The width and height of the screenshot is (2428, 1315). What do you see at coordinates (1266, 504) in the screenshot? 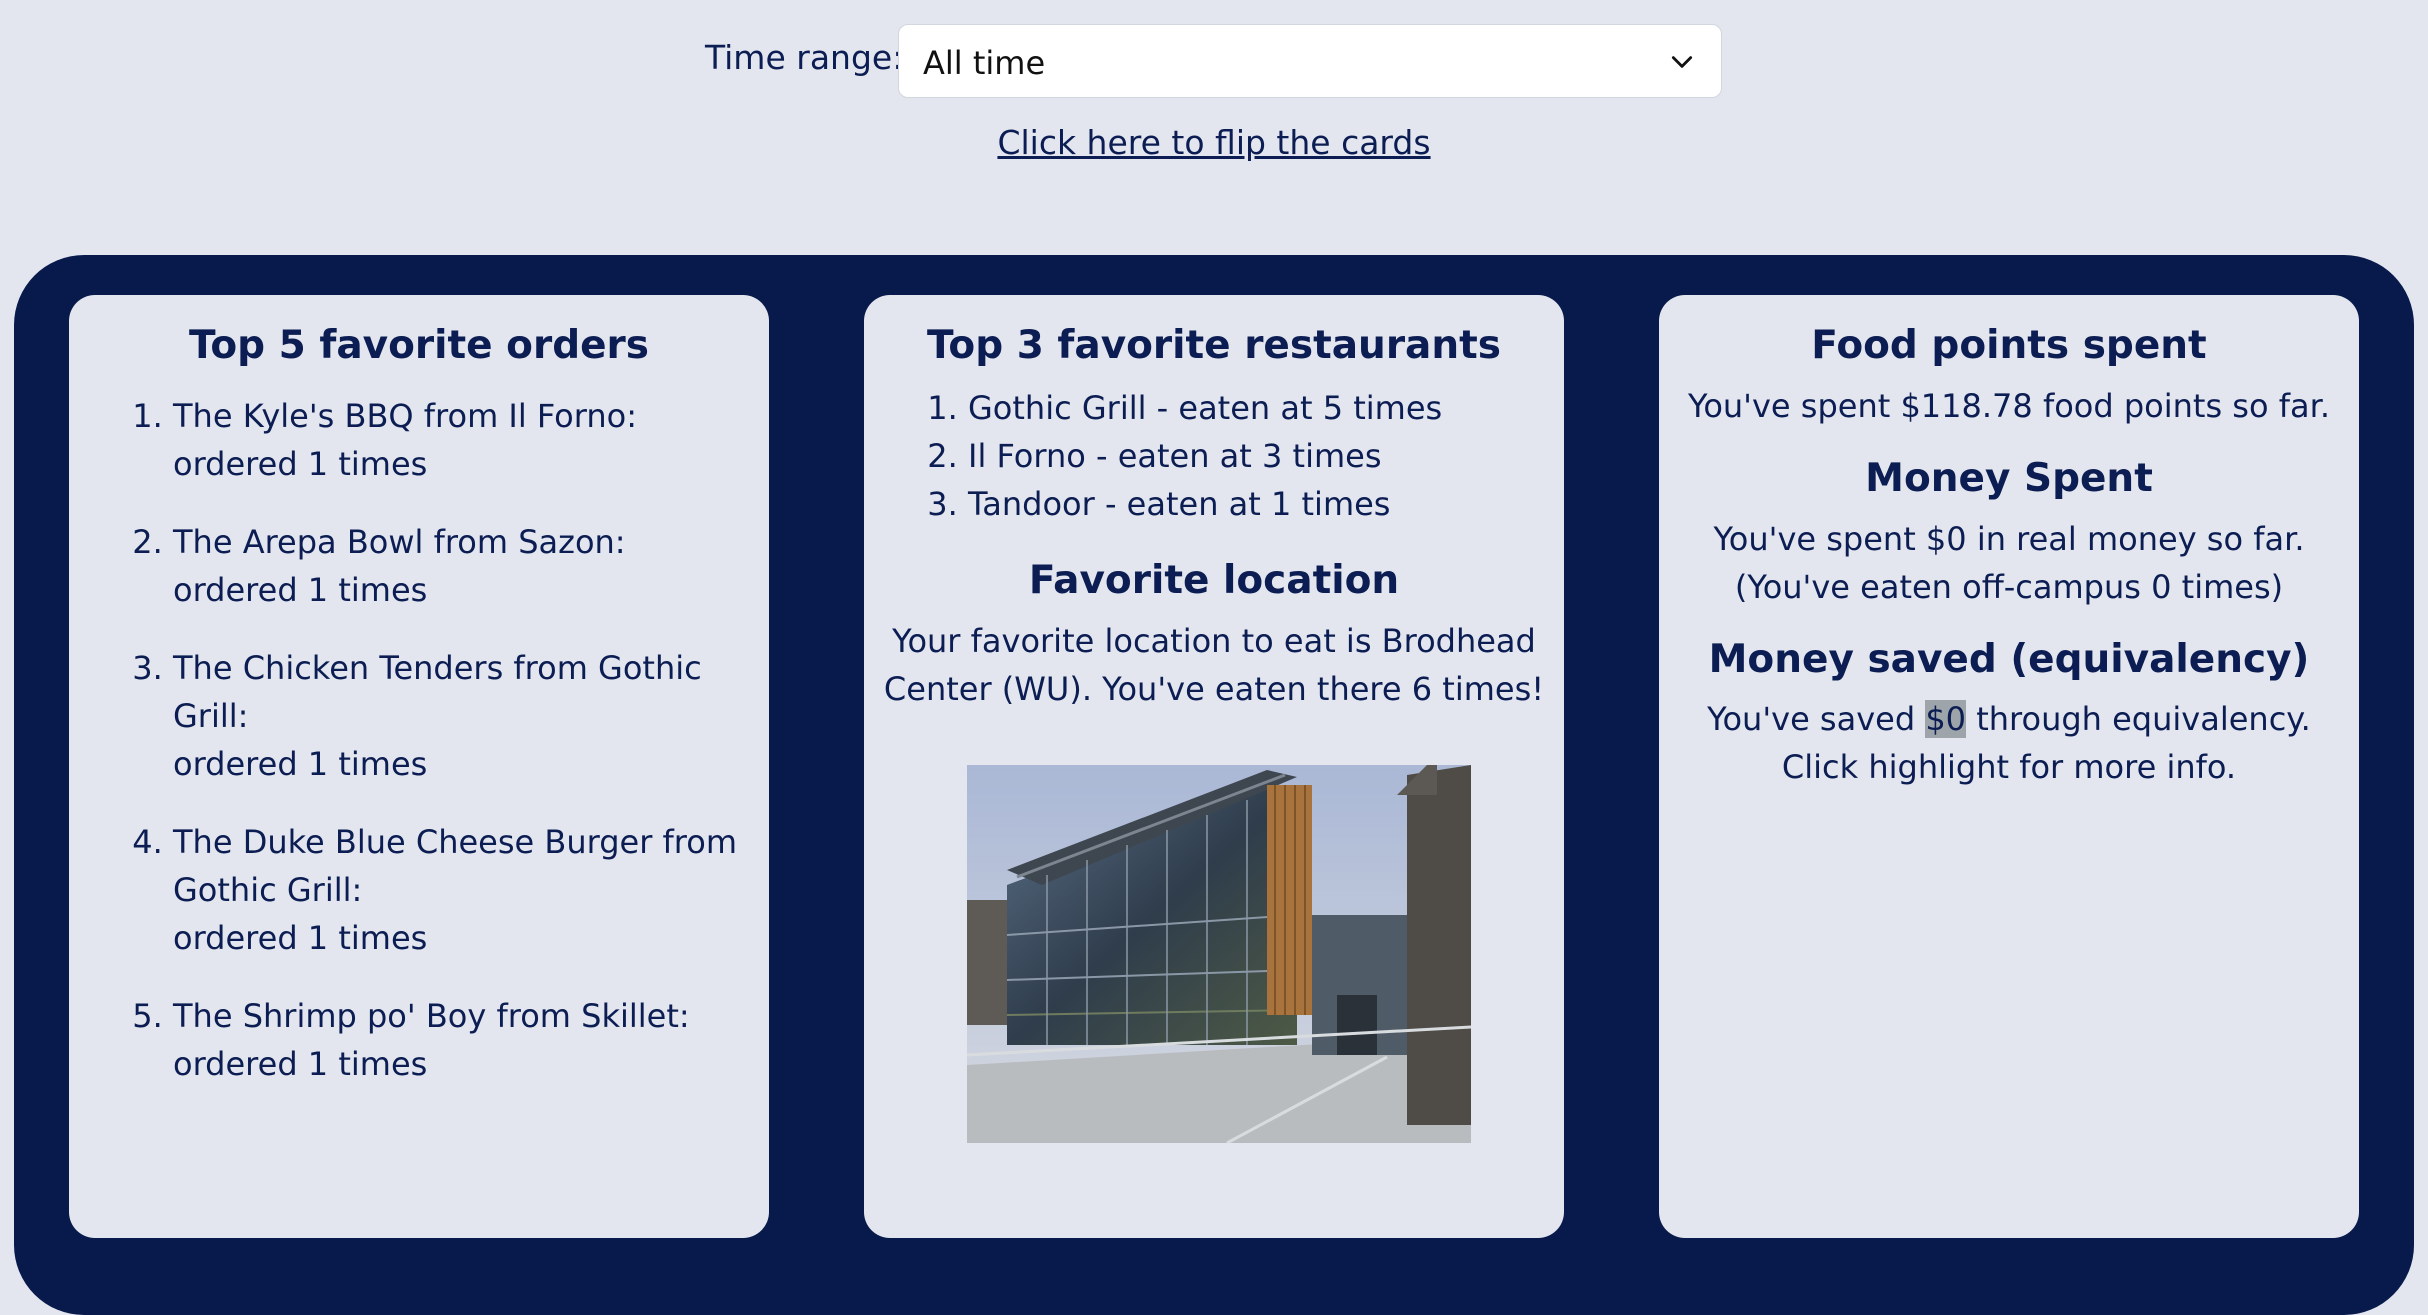
I see `list-item: Tandoor - eaten at 1 times` at bounding box center [1266, 504].